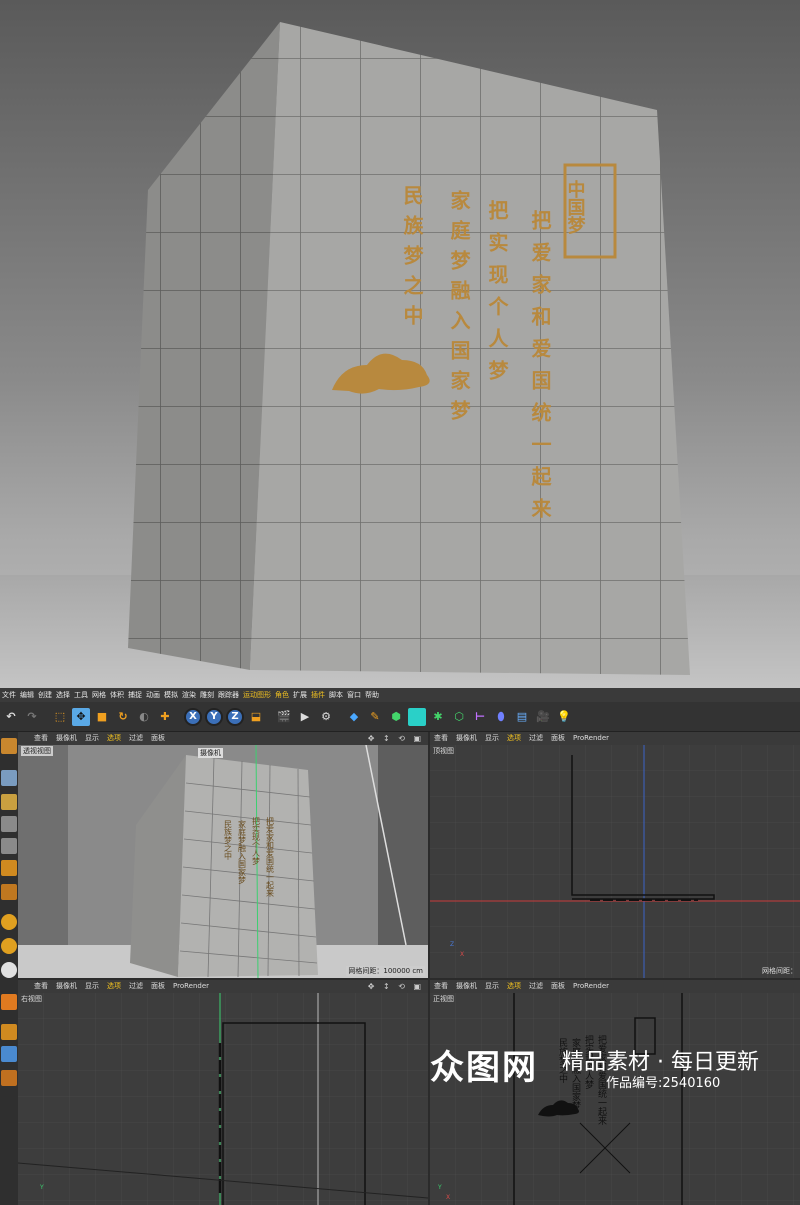  I want to click on enable-axis-icon, so click(9, 892).